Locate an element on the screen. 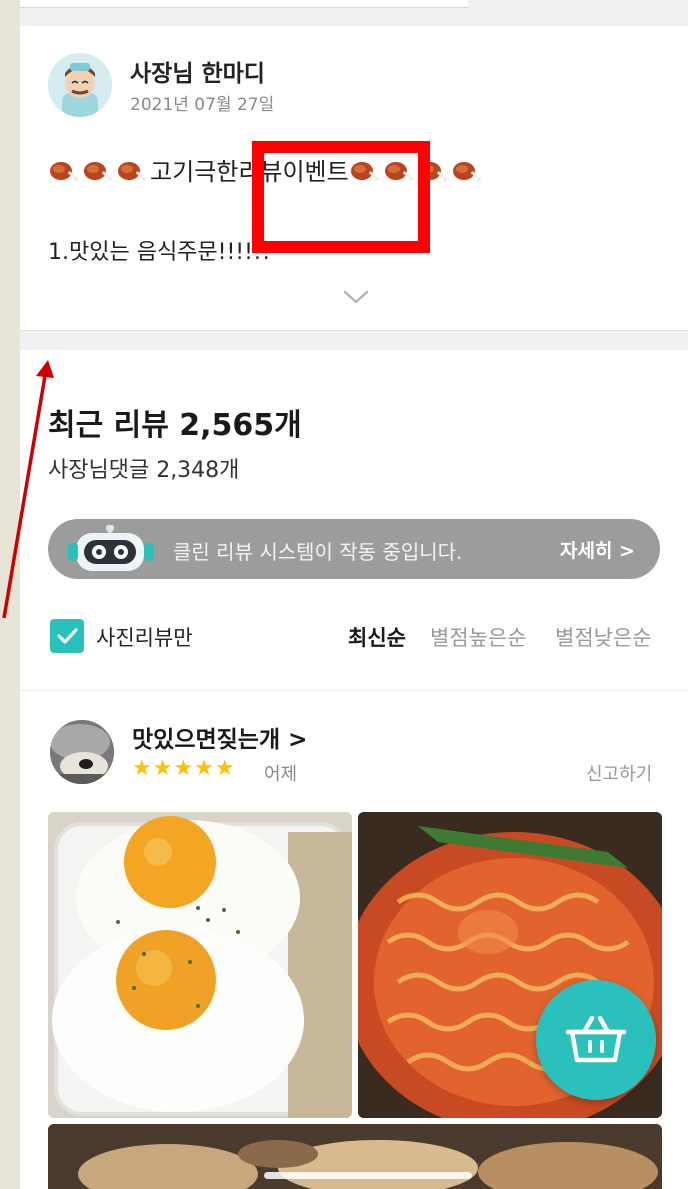  grilled-meat-image is located at coordinates (355, 1156).